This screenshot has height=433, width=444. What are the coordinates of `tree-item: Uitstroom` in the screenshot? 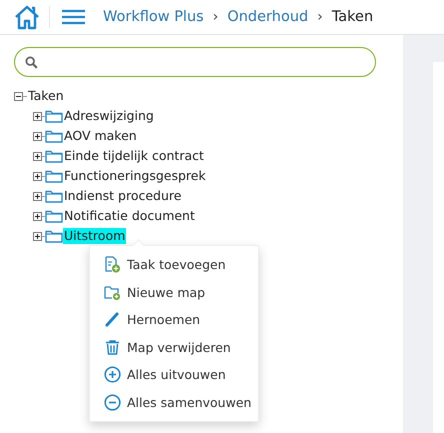 It's located at (94, 236).